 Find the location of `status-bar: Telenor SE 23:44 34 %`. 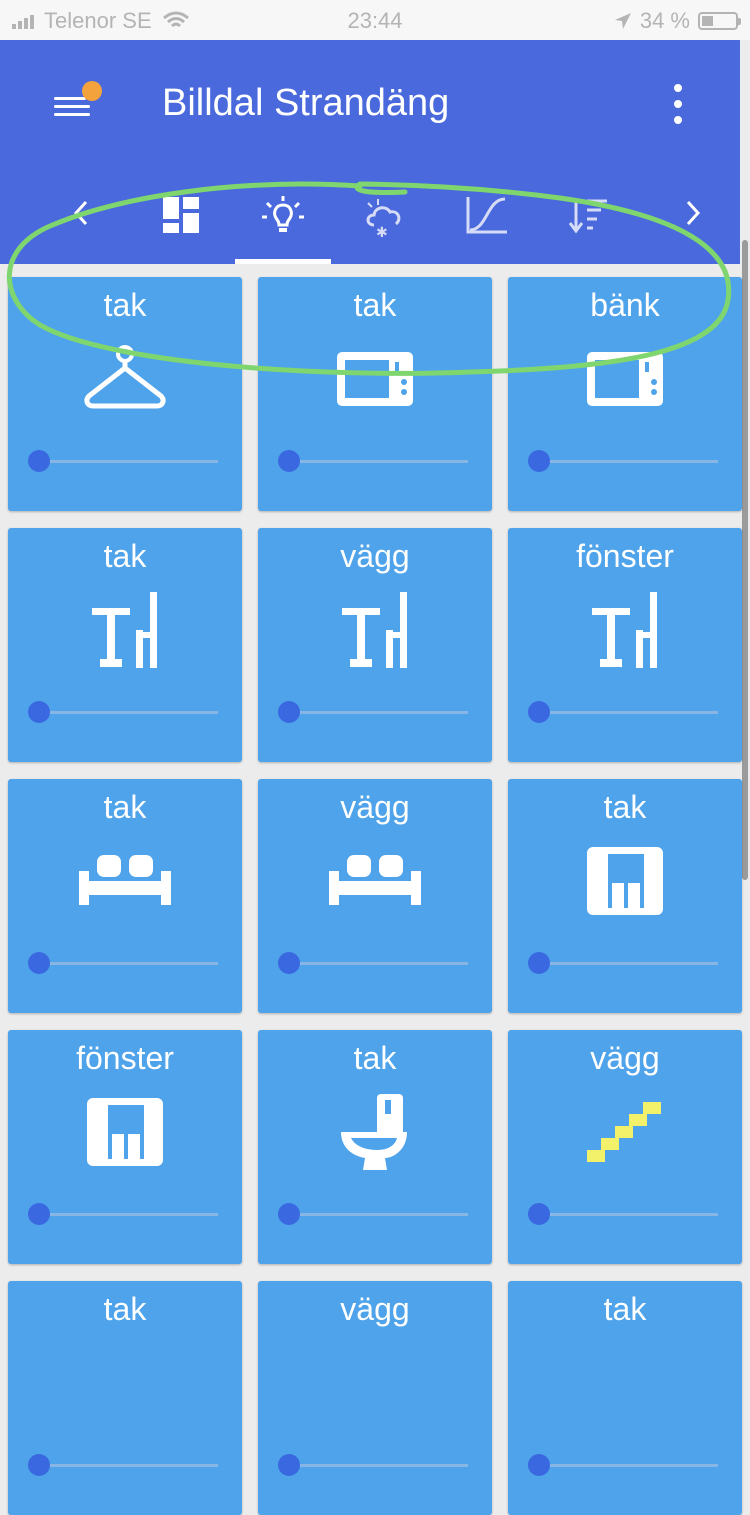

status-bar: Telenor SE 23:44 34 % is located at coordinates (375, 20).